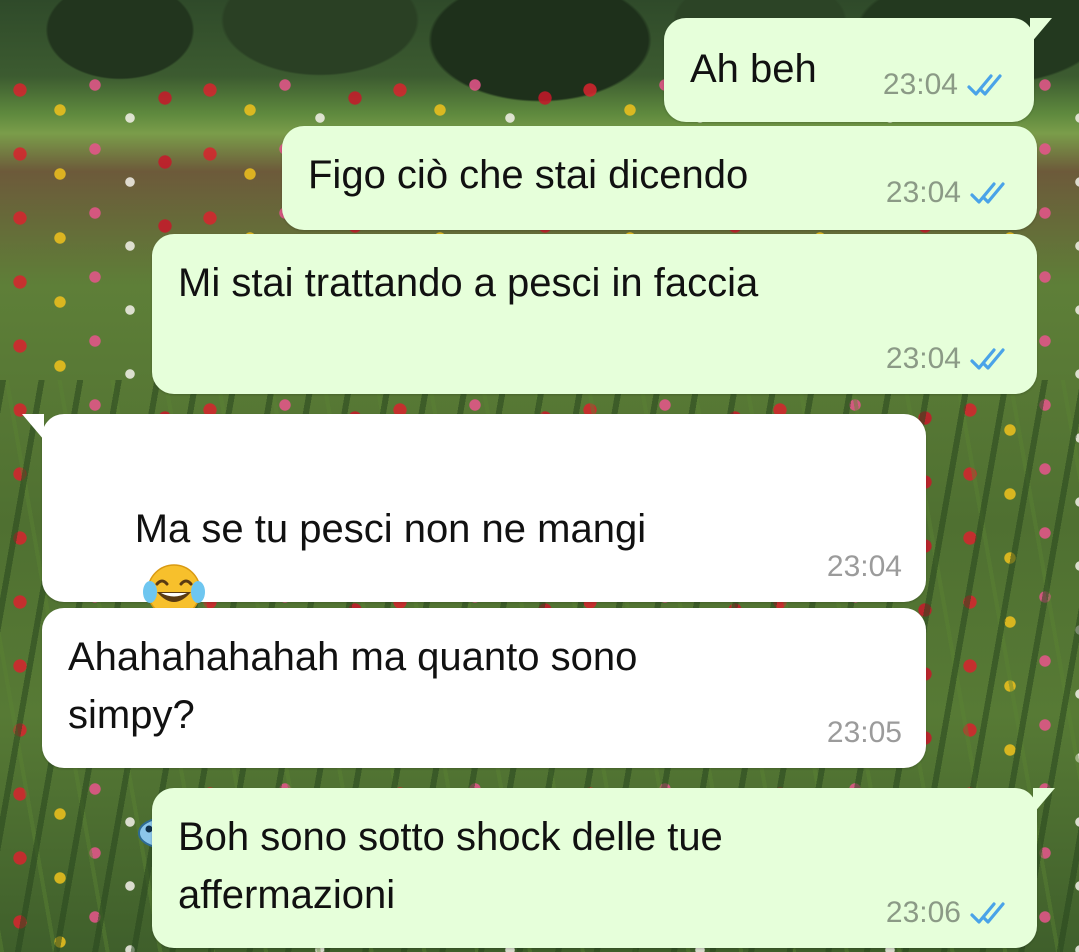  I want to click on message-text: Ma se tu pesci non ne mangi, so click(390, 529).